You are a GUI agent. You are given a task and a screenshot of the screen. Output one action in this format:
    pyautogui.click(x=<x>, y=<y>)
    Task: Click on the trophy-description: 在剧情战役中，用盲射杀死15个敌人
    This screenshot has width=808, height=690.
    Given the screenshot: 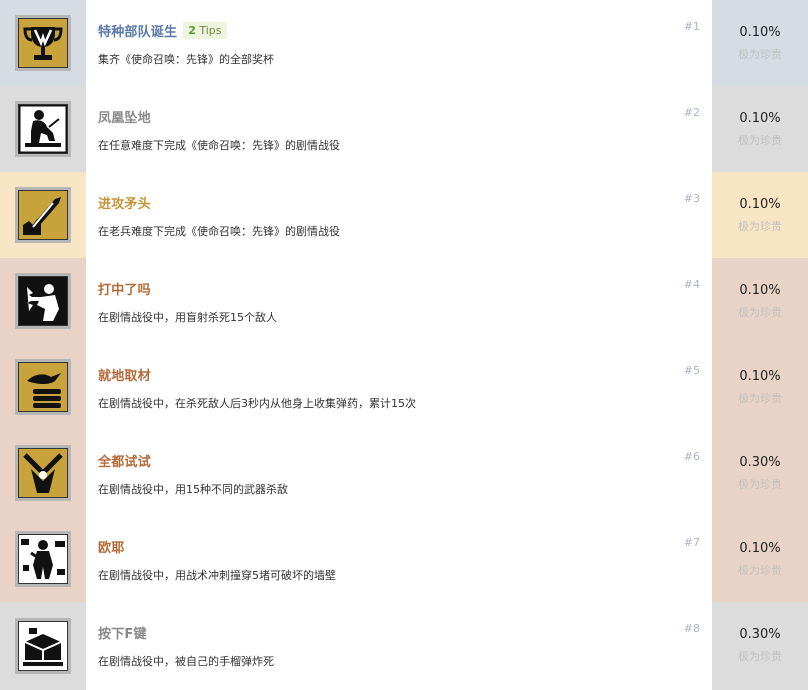 What is the action you would take?
    pyautogui.click(x=187, y=317)
    